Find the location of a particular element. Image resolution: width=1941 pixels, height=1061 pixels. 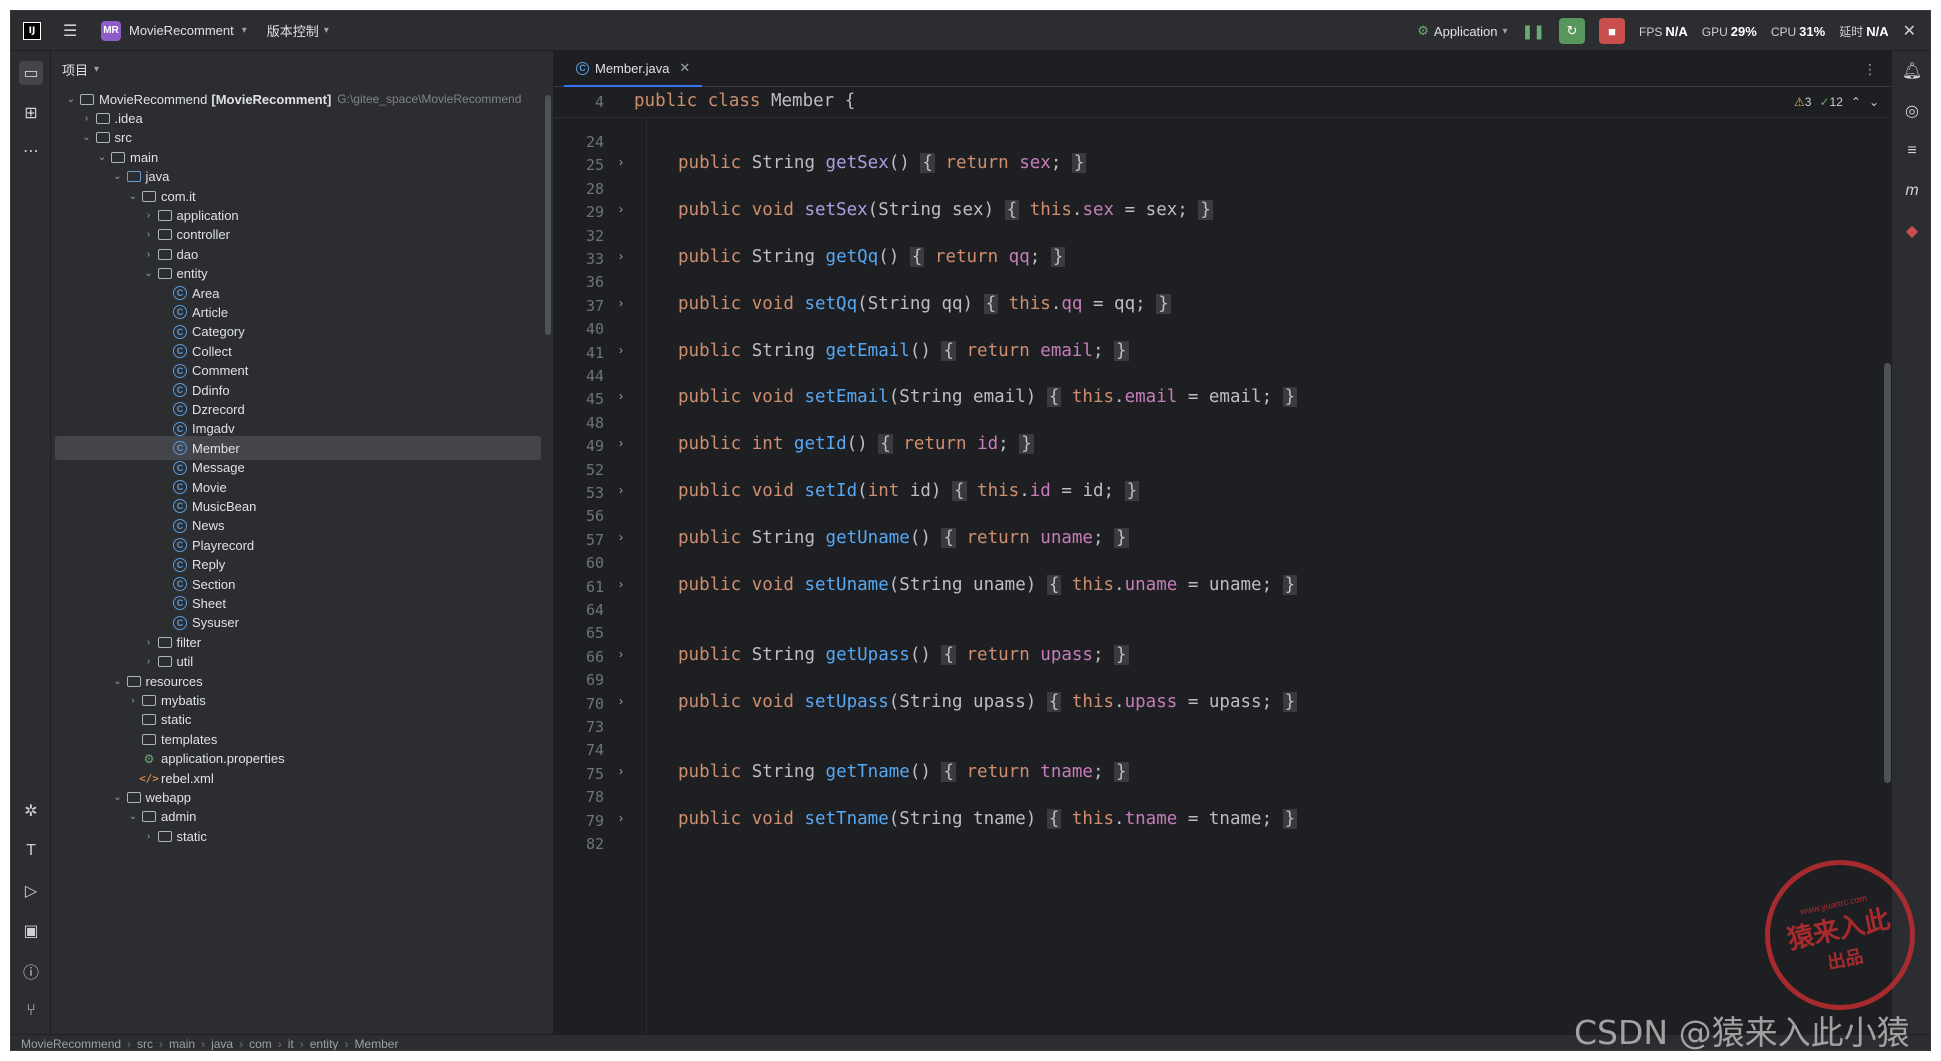

line-number: 45 is located at coordinates (594, 399).